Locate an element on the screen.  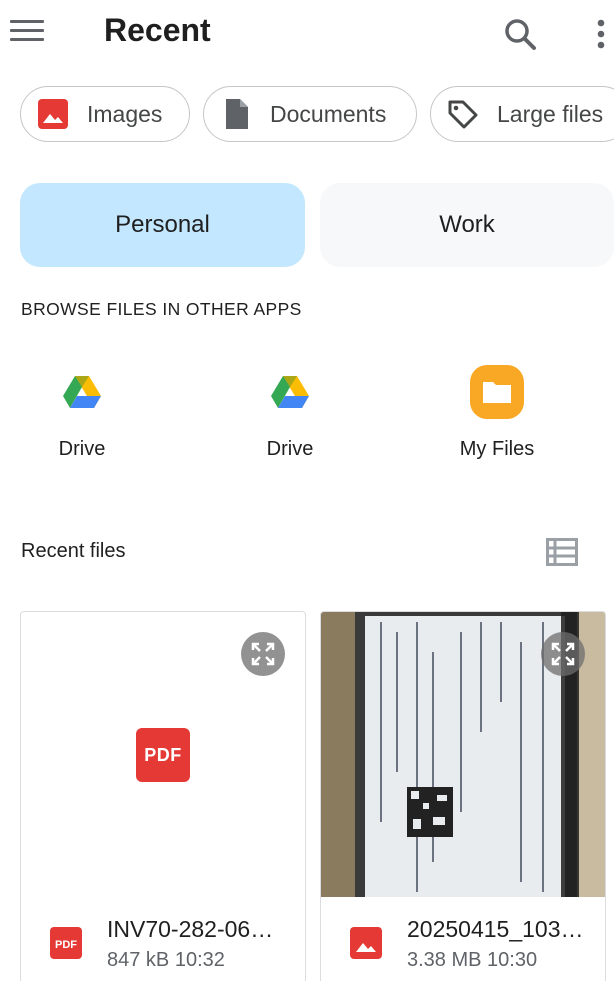
chip-images: Images is located at coordinates (105, 114).